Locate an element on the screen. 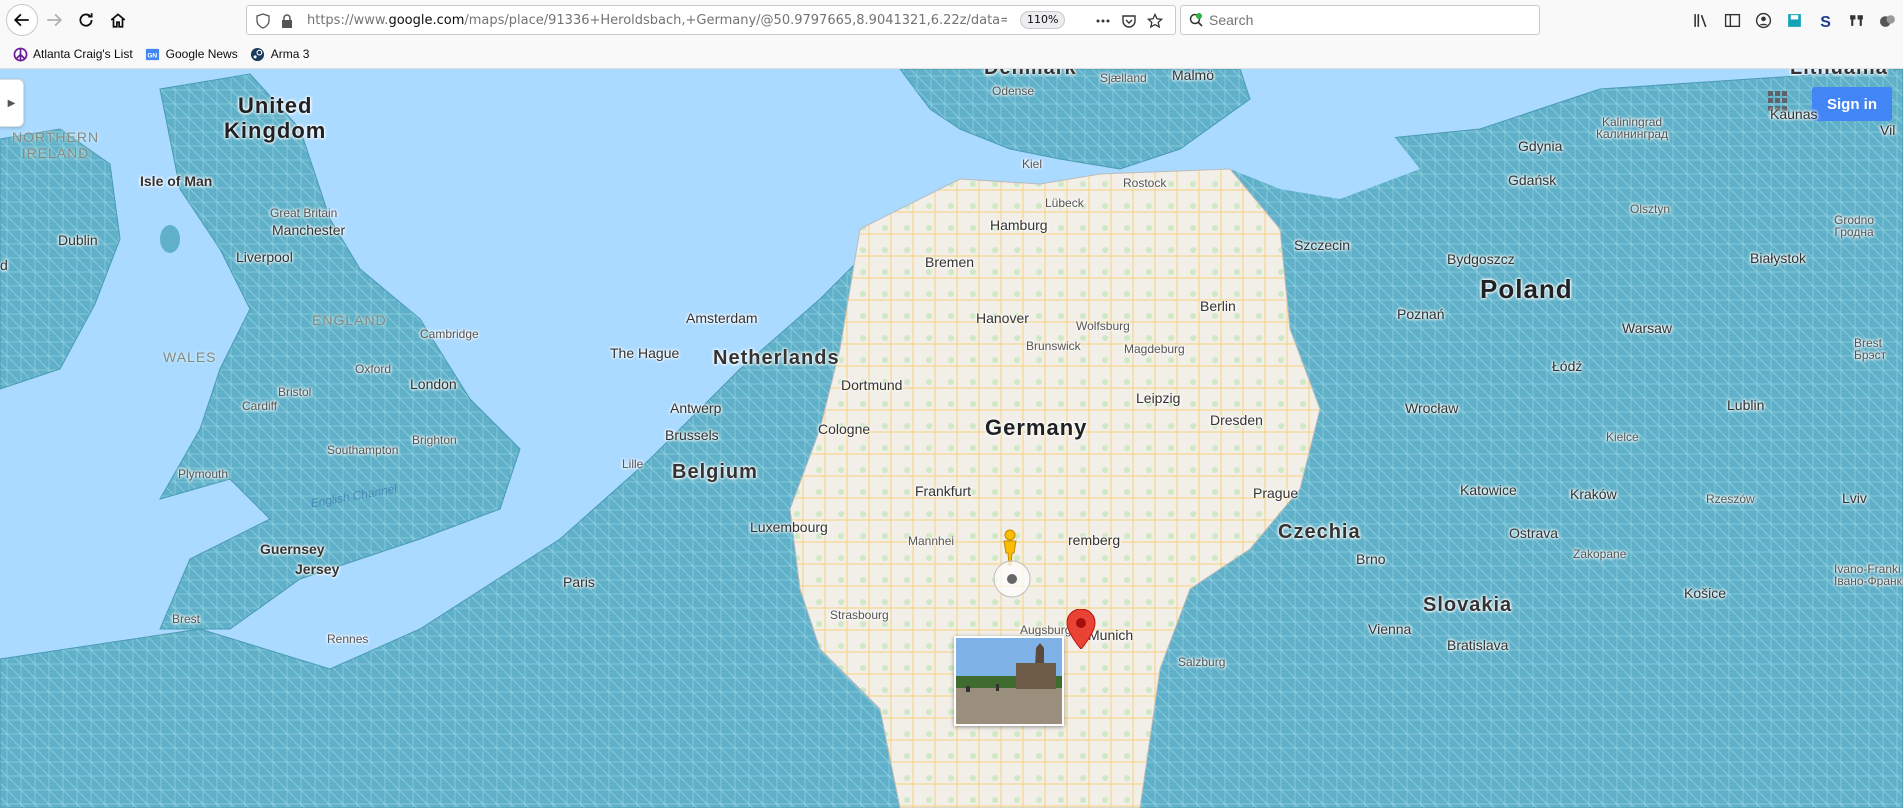 The width and height of the screenshot is (1903, 808). forward-button is located at coordinates (54, 20).